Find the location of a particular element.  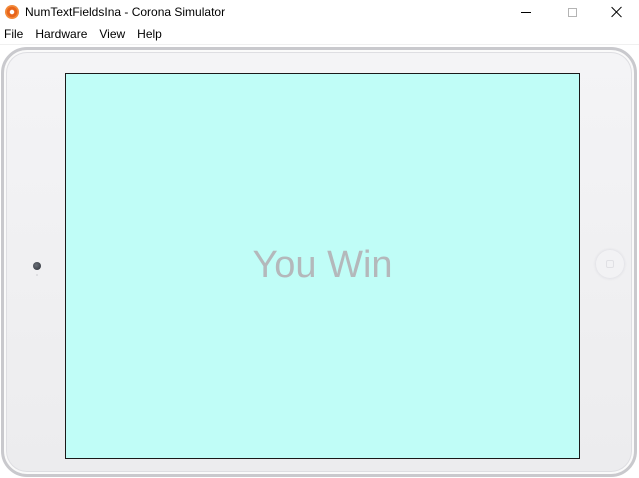

menu-bar: File Hardware View Help is located at coordinates (319, 34).